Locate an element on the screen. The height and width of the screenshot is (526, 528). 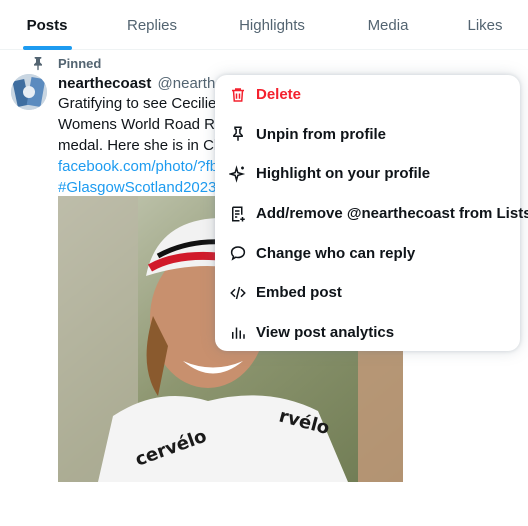
tab-media: Media is located at coordinates (388, 25).